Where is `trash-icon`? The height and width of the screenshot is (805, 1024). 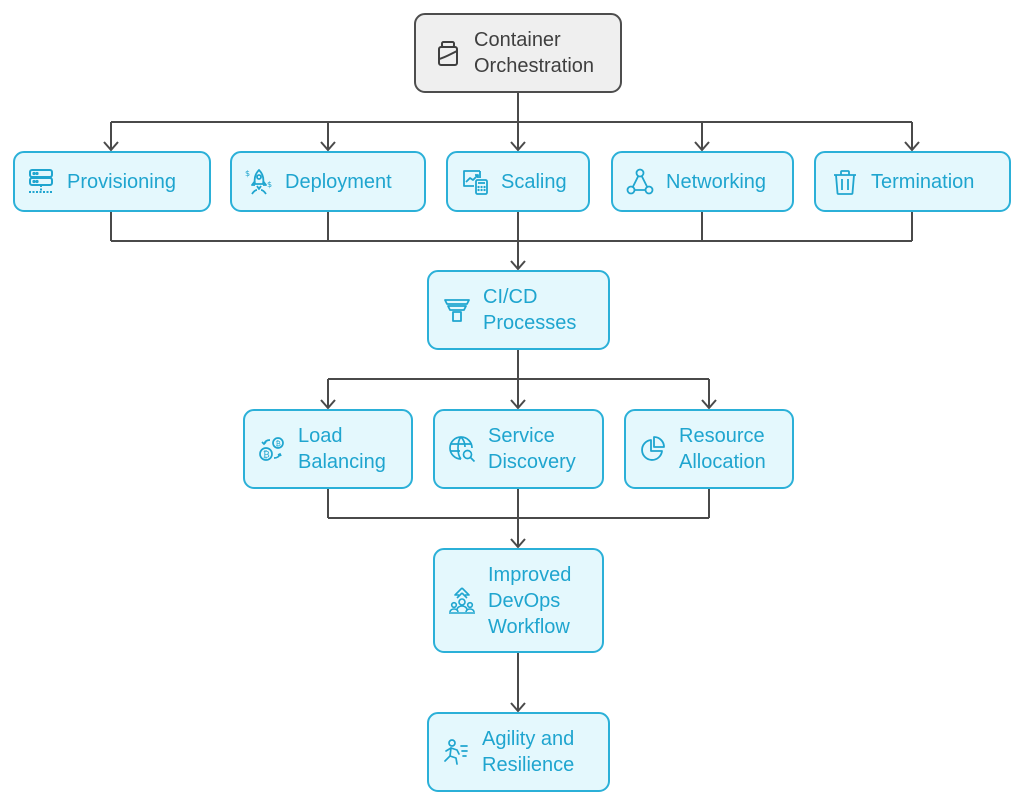 trash-icon is located at coordinates (845, 182).